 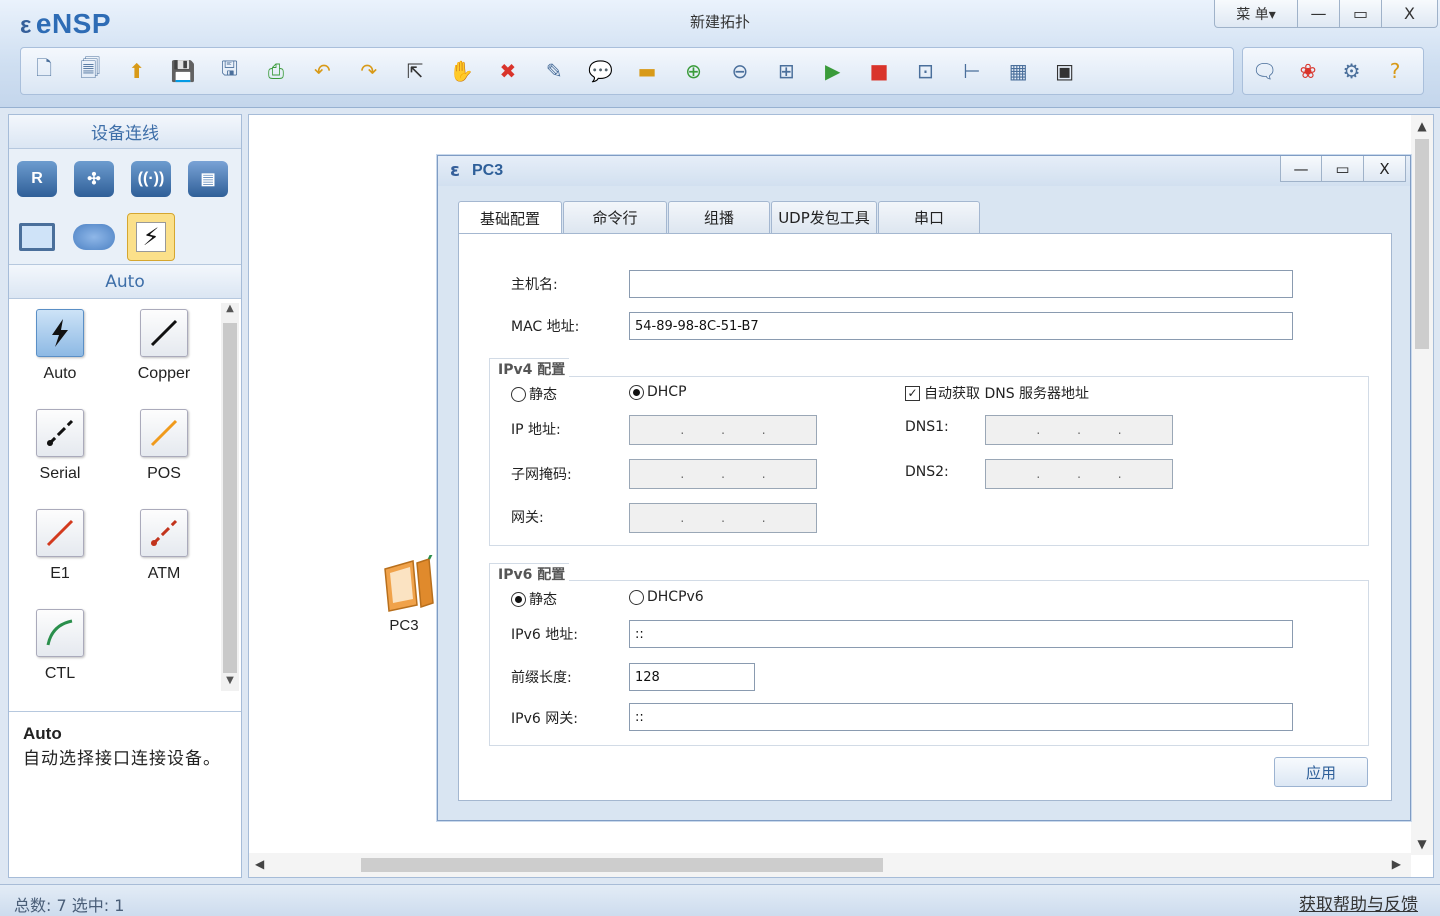 I want to click on open-icon: ⬆, so click(x=137, y=71).